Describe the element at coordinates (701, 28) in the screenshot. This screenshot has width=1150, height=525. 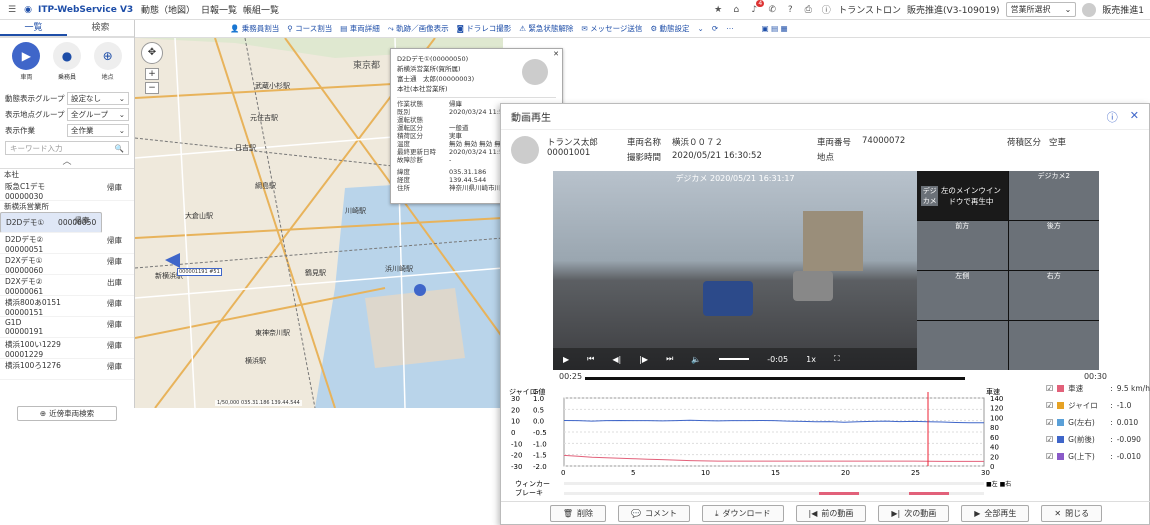
I see `chevron-down-icon: ⌄` at that location.